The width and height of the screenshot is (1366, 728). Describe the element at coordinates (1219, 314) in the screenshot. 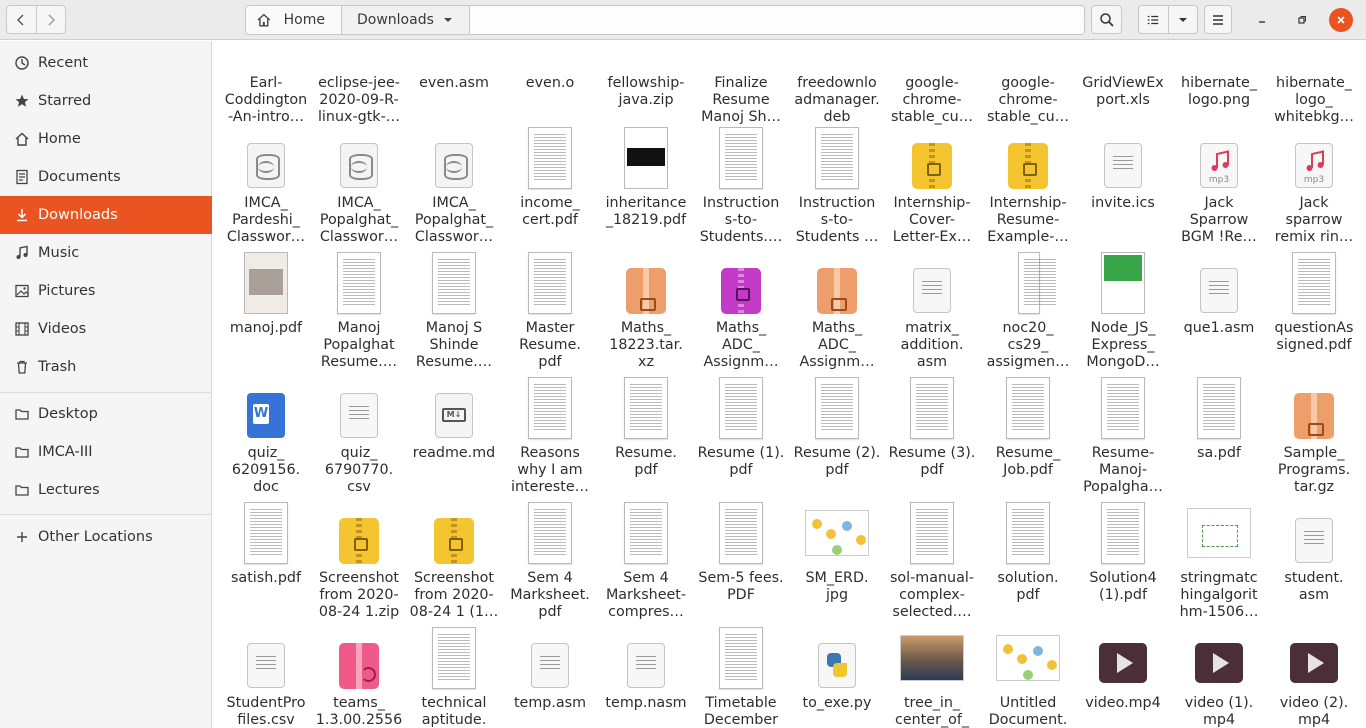

I see `file-item: que1.asm` at that location.